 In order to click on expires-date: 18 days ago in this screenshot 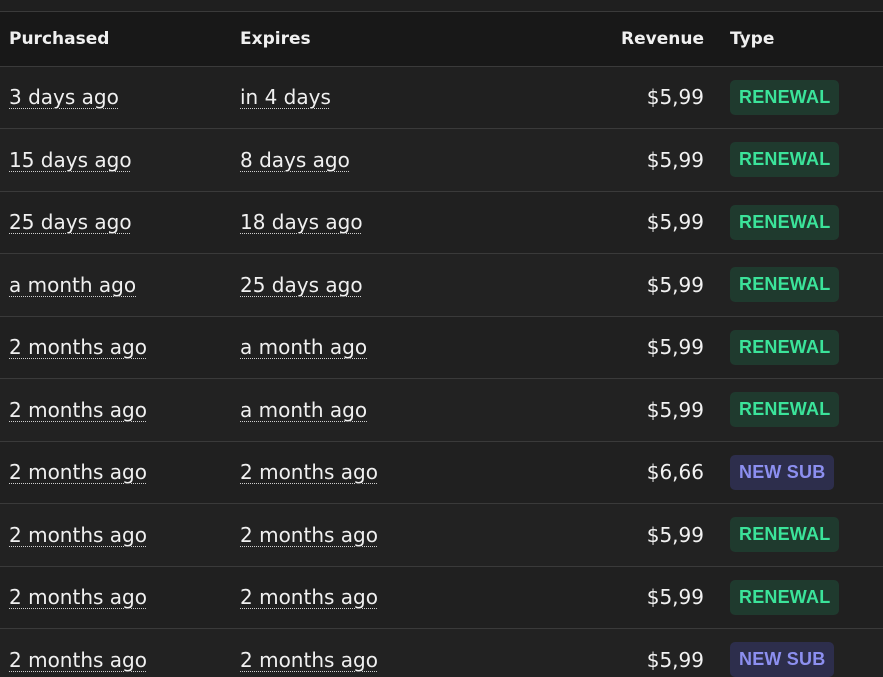, I will do `click(301, 222)`.